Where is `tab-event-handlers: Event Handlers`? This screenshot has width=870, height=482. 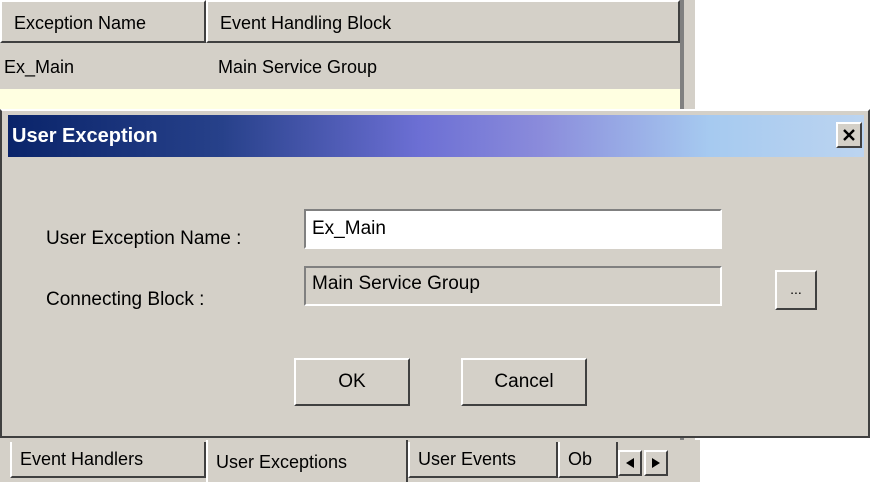 tab-event-handlers: Event Handlers is located at coordinates (108, 460).